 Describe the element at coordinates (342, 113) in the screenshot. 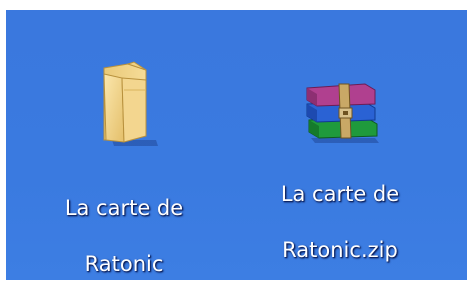

I see `winrar-archive-icon` at that location.